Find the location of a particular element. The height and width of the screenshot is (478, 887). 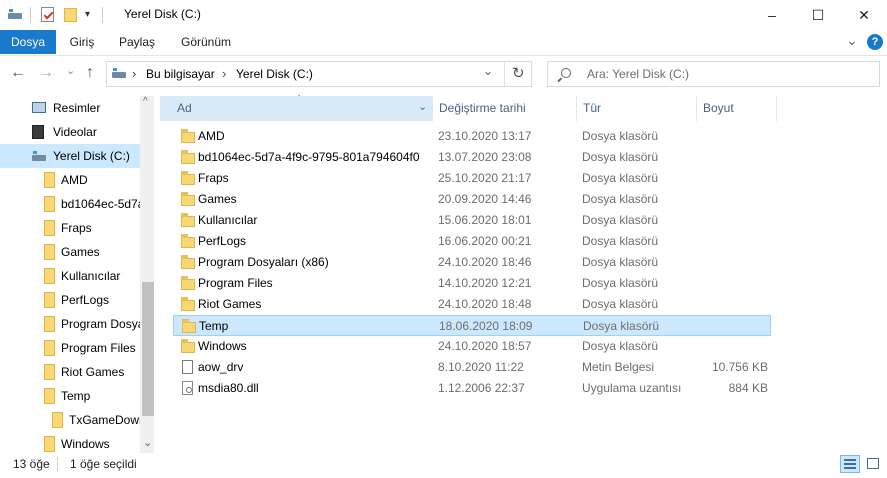

tab-paylas: Paylaş is located at coordinates (137, 42).